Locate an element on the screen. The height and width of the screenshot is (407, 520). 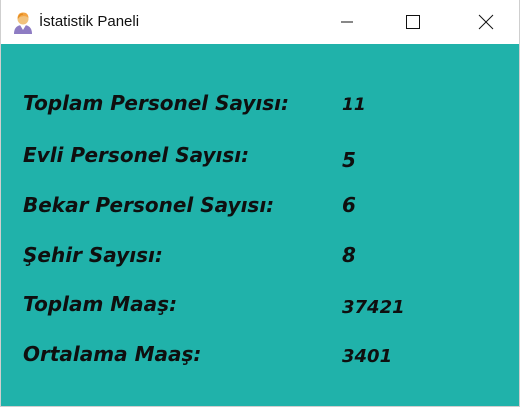
maximize-button is located at coordinates (413, 22).